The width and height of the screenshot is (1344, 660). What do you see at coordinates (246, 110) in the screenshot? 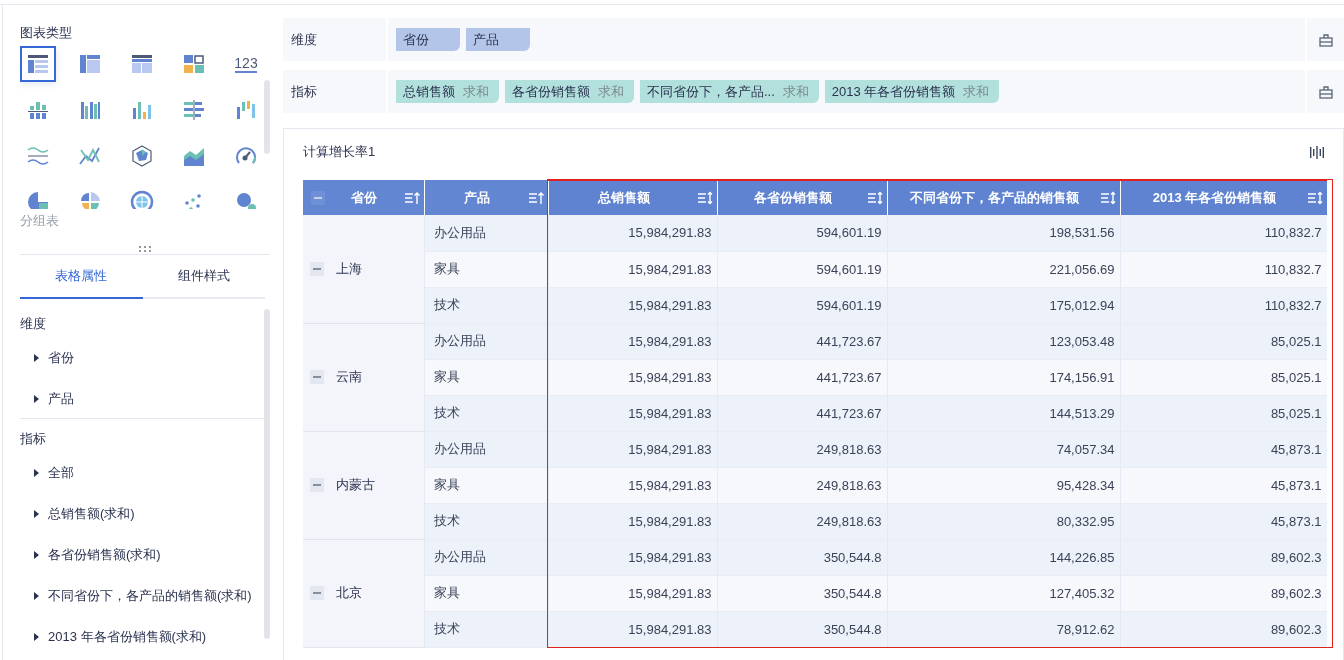
I see `bar-chart-icon` at bounding box center [246, 110].